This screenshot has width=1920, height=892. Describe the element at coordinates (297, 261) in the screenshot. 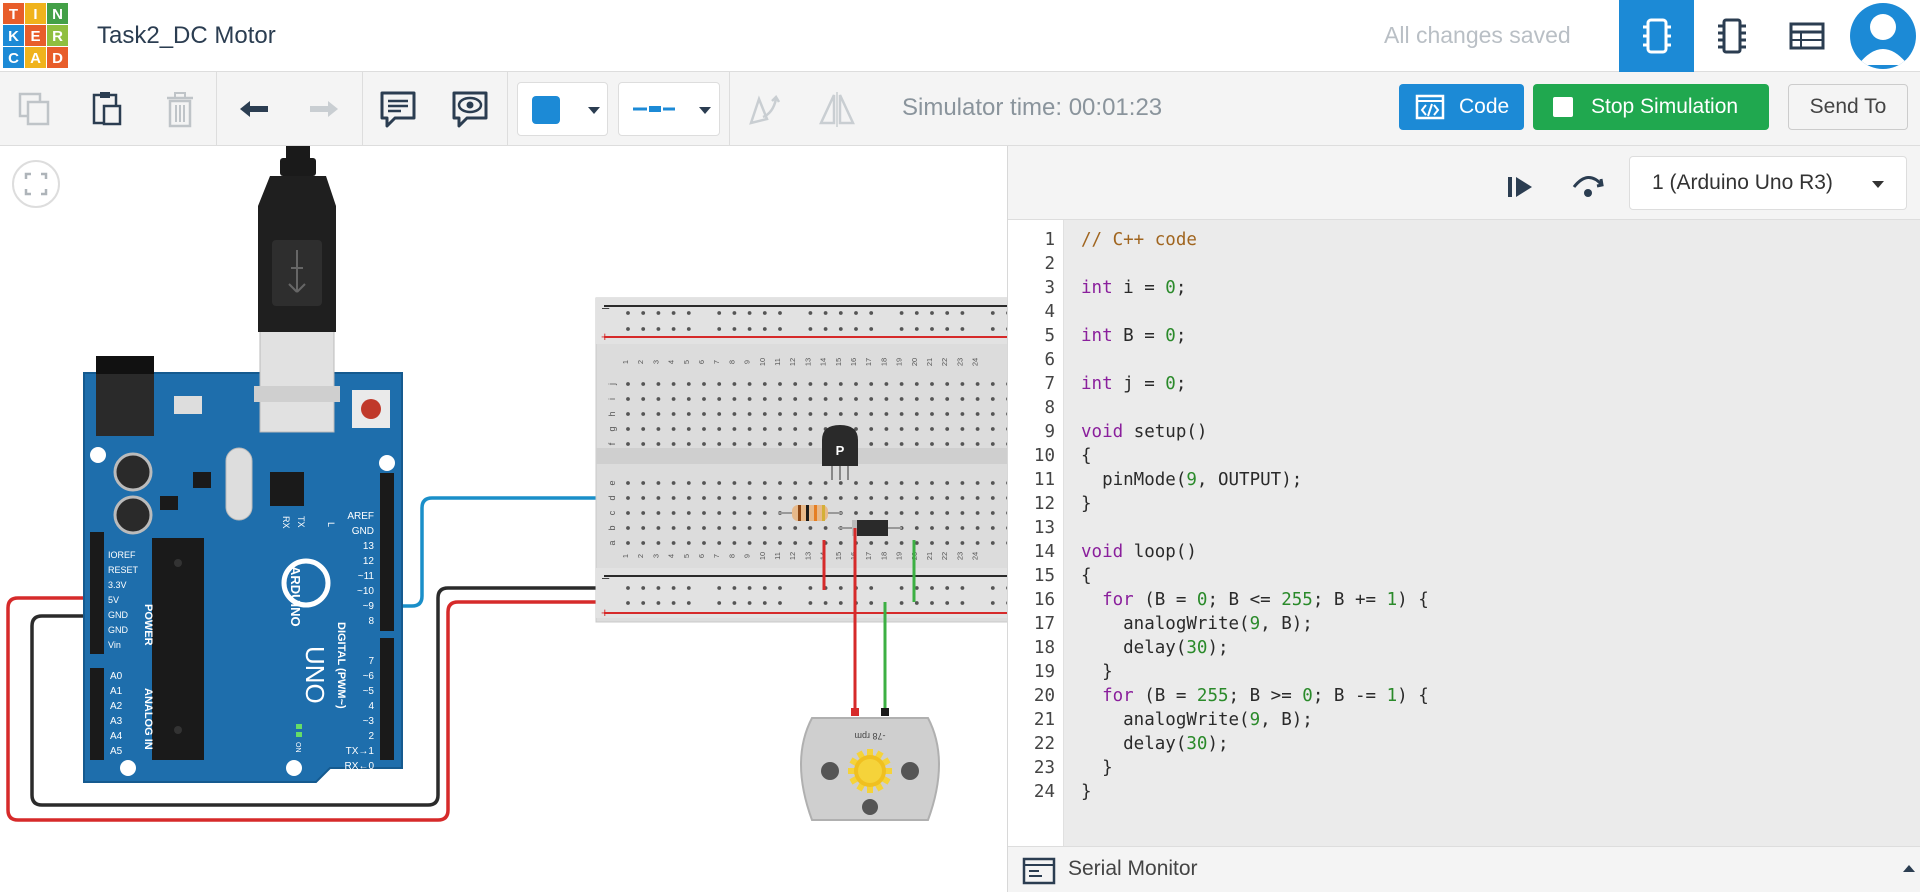

I see `usb-cable` at that location.